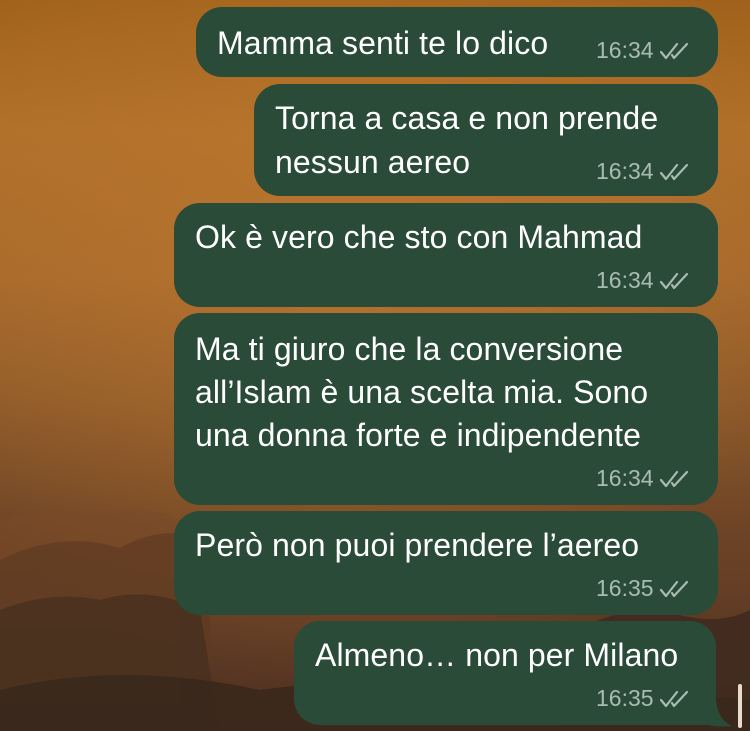  I want to click on message-text: Torna a casa e non prende, so click(467, 118).